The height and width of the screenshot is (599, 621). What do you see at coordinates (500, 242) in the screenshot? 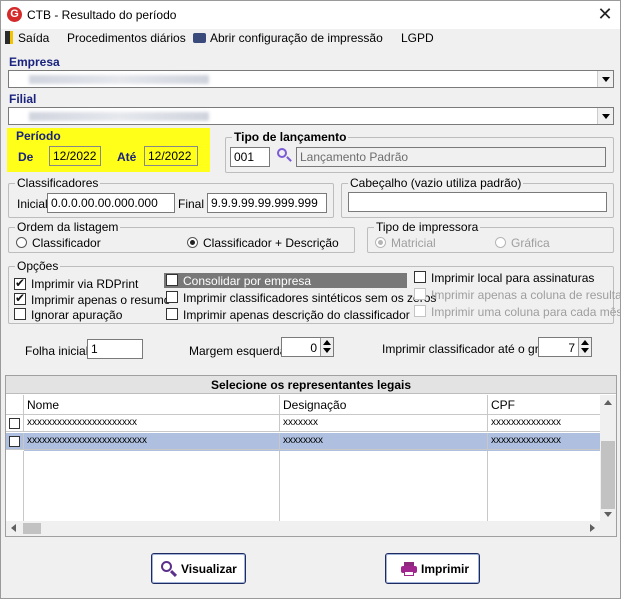
I see `impressora-radio-grafica` at bounding box center [500, 242].